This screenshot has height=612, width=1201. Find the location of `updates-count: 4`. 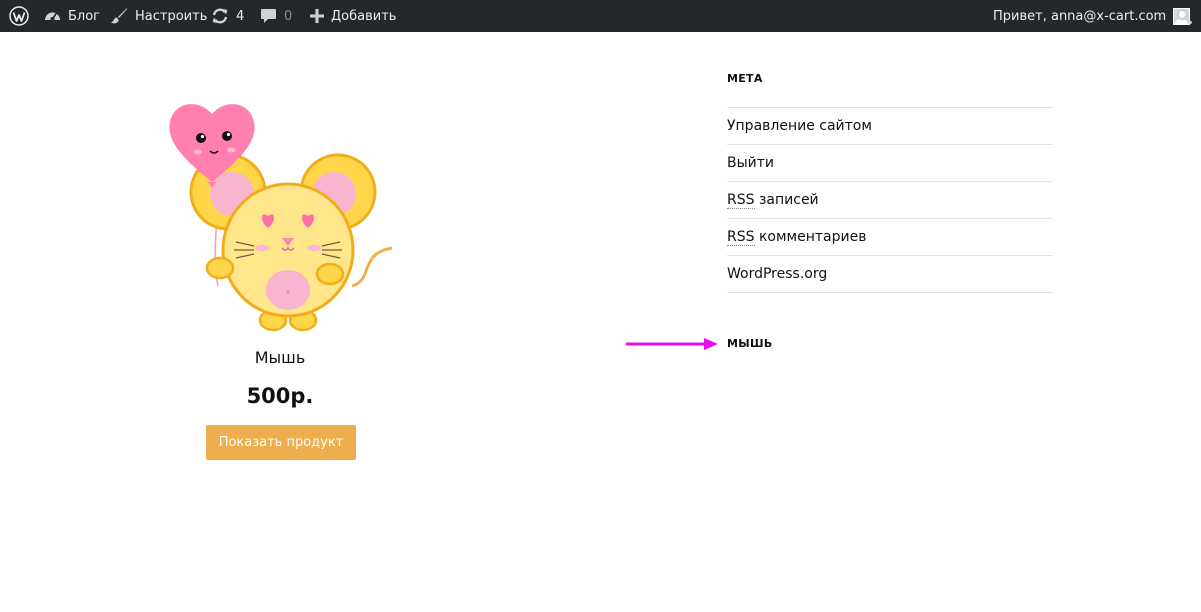

updates-count: 4 is located at coordinates (240, 16).